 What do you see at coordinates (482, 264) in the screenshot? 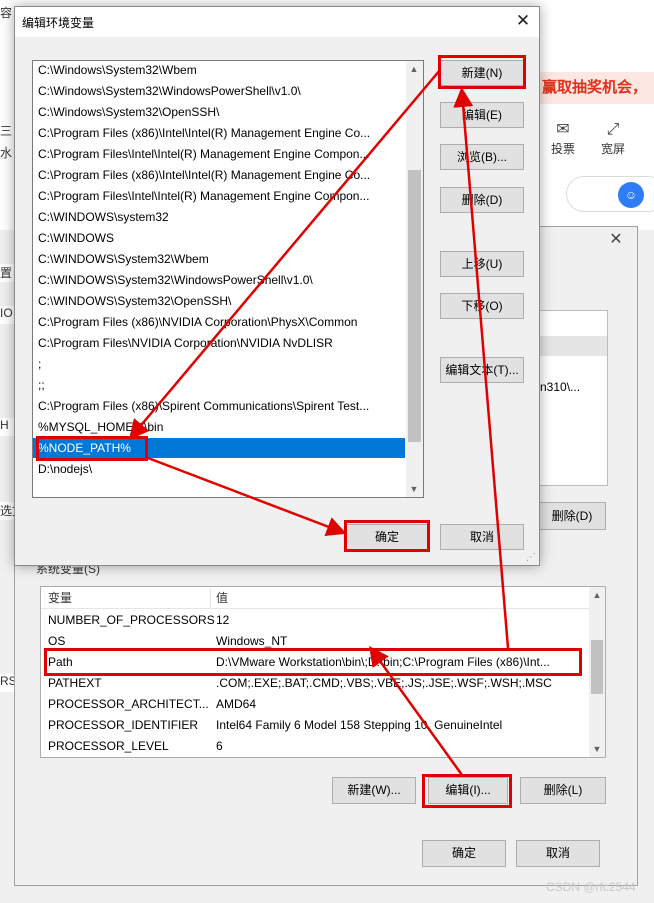
I see `move-up-button: 上移(U)` at bounding box center [482, 264].